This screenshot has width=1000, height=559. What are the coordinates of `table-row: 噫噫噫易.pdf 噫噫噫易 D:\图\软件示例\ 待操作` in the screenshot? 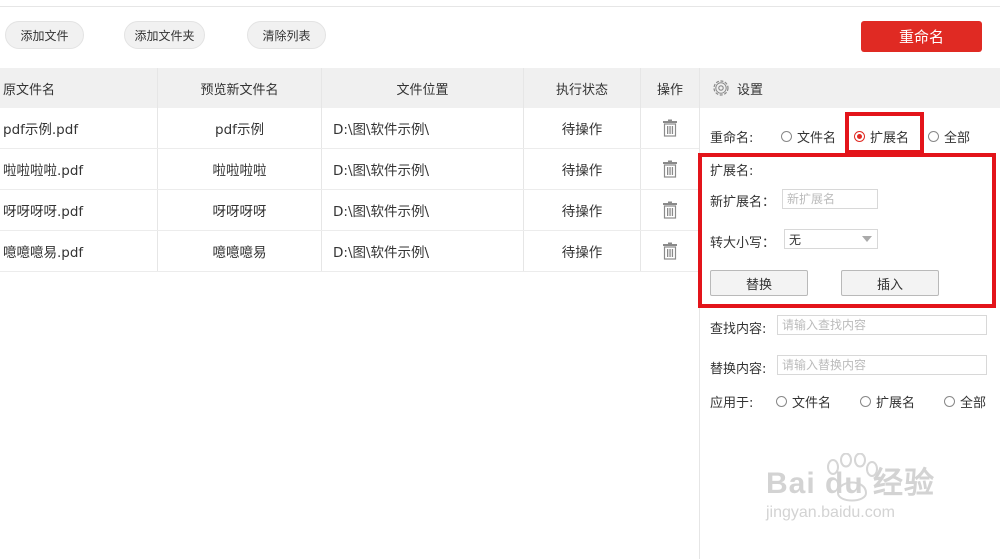 It's located at (349, 251).